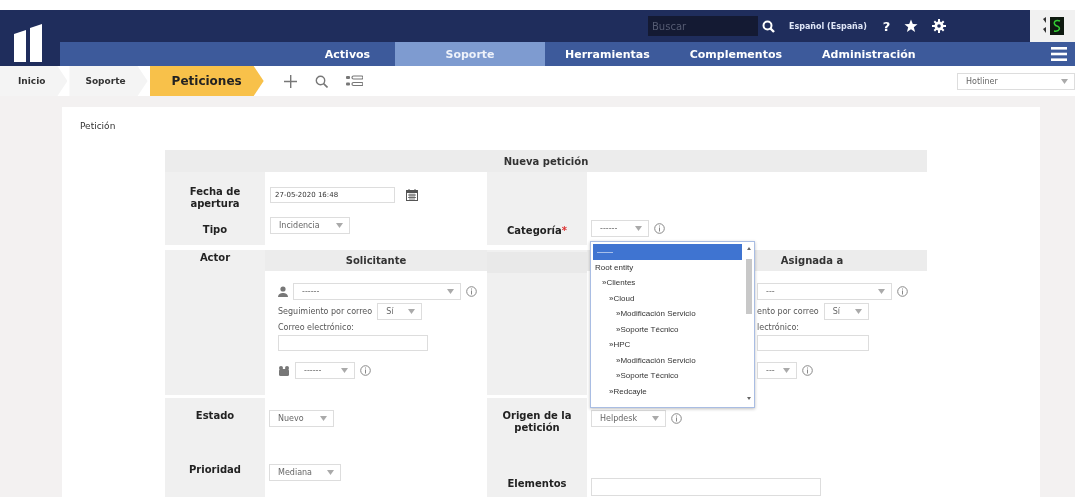  What do you see at coordinates (667, 283) in the screenshot?
I see `dropdown-option: »Clientes` at bounding box center [667, 283].